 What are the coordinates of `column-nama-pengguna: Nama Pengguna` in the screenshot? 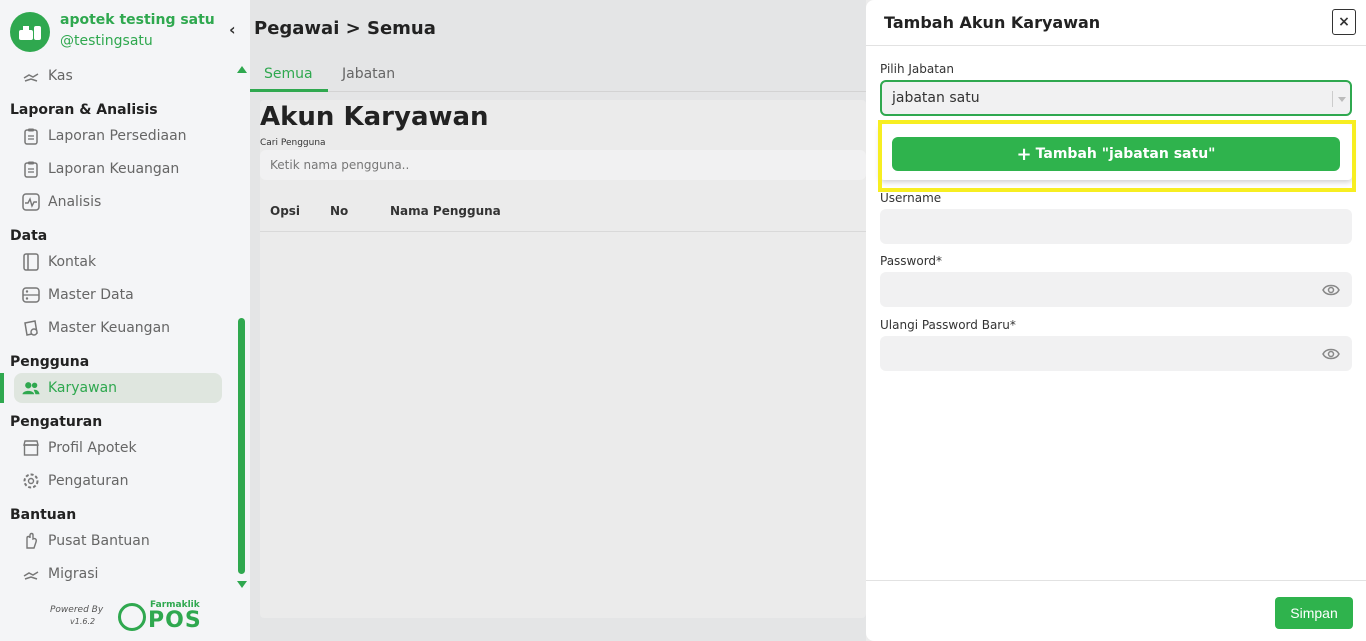 It's located at (445, 211).